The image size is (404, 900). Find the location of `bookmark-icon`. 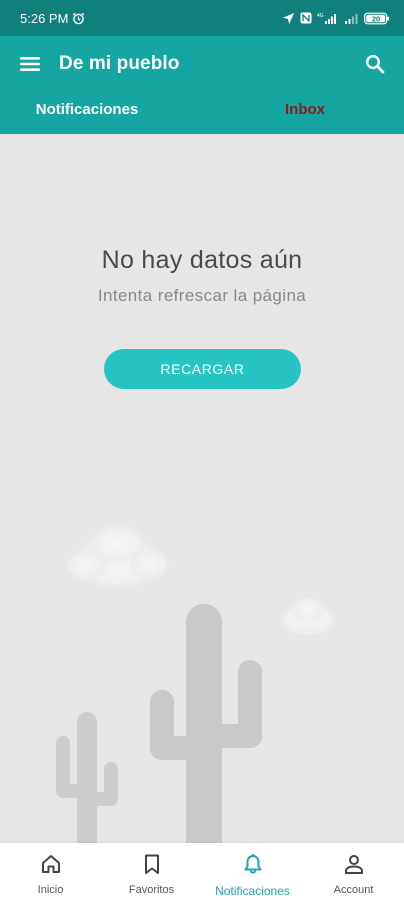

bookmark-icon is located at coordinates (152, 864).